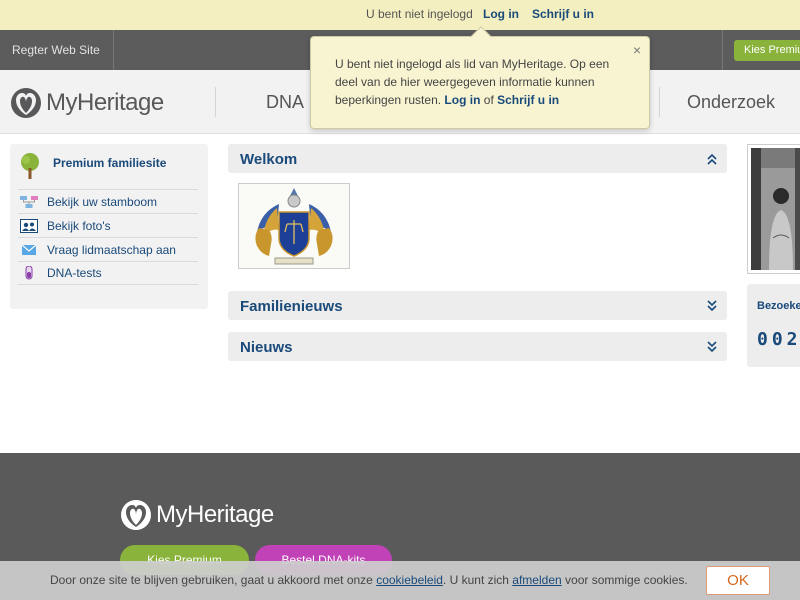  What do you see at coordinates (291, 306) in the screenshot?
I see `family-news-title: Familienieuws` at bounding box center [291, 306].